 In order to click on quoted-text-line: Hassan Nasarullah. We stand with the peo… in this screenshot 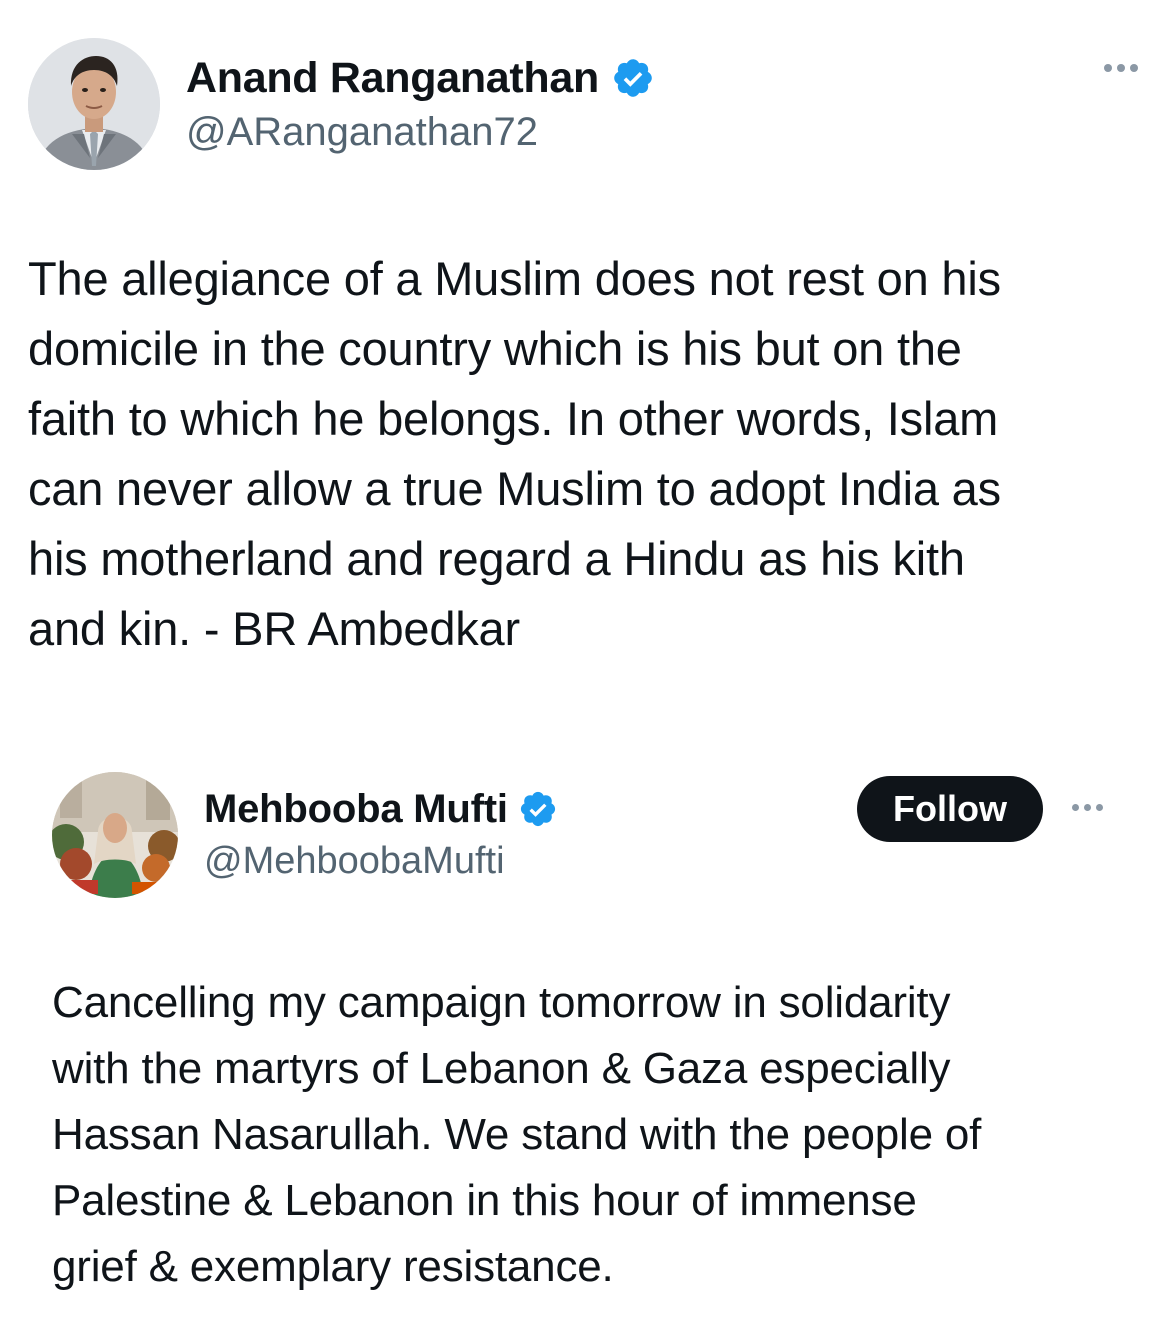, I will do `click(517, 1134)`.